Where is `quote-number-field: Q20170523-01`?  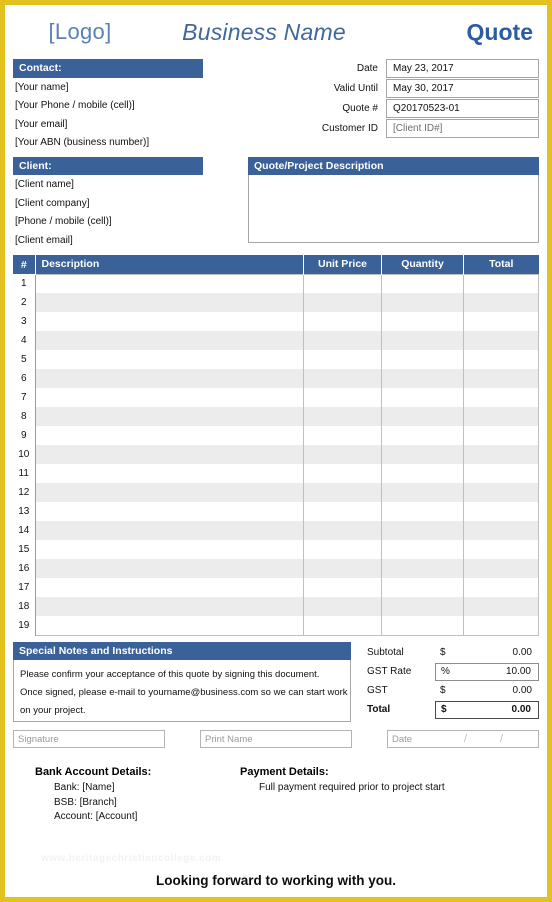 quote-number-field: Q20170523-01 is located at coordinates (462, 108).